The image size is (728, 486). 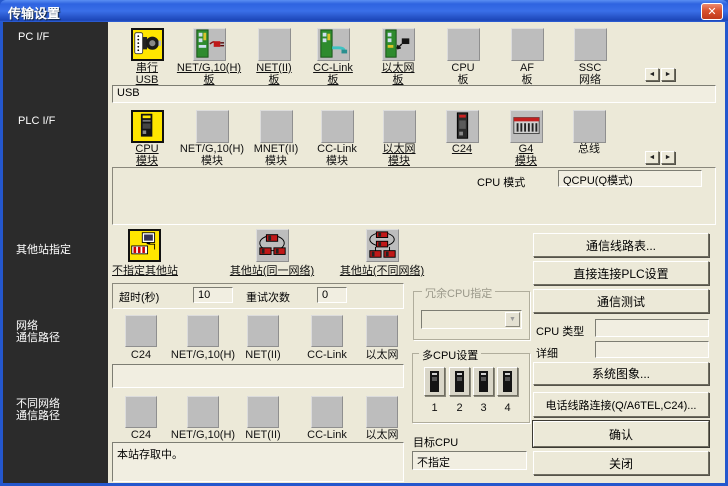 I want to click on cclink-board-icon, so click(x=333, y=44).